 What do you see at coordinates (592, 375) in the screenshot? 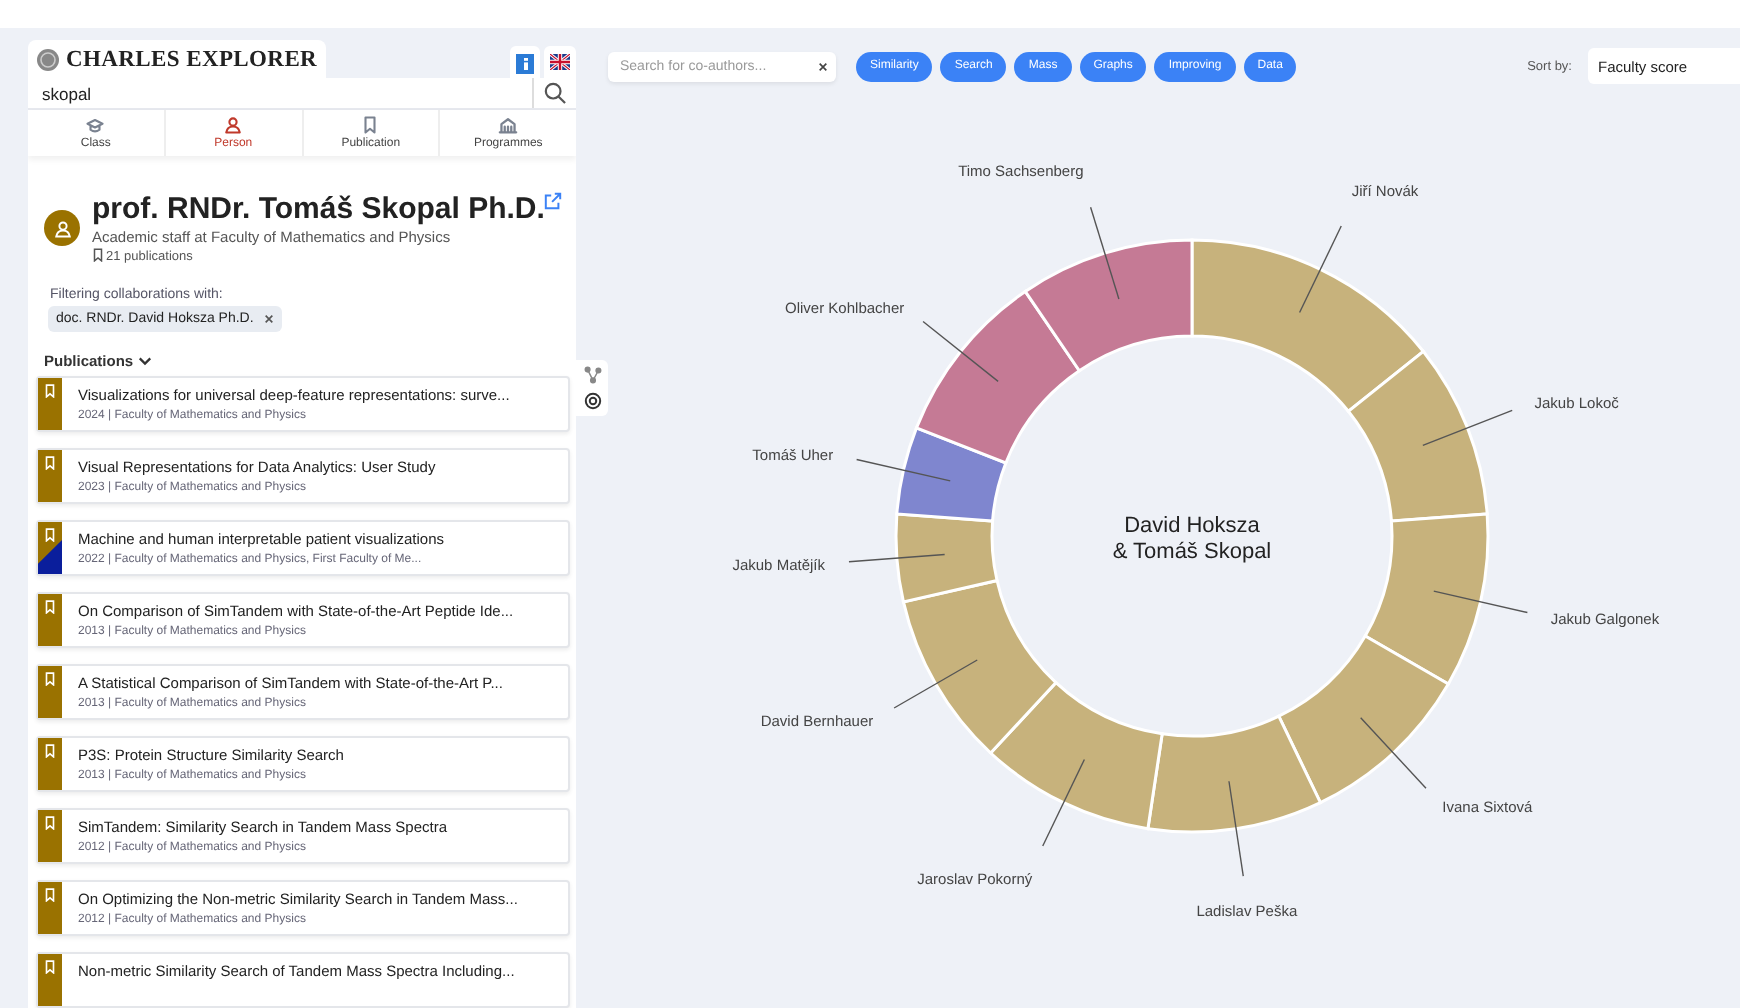
I see `graph-nodes-icon` at bounding box center [592, 375].